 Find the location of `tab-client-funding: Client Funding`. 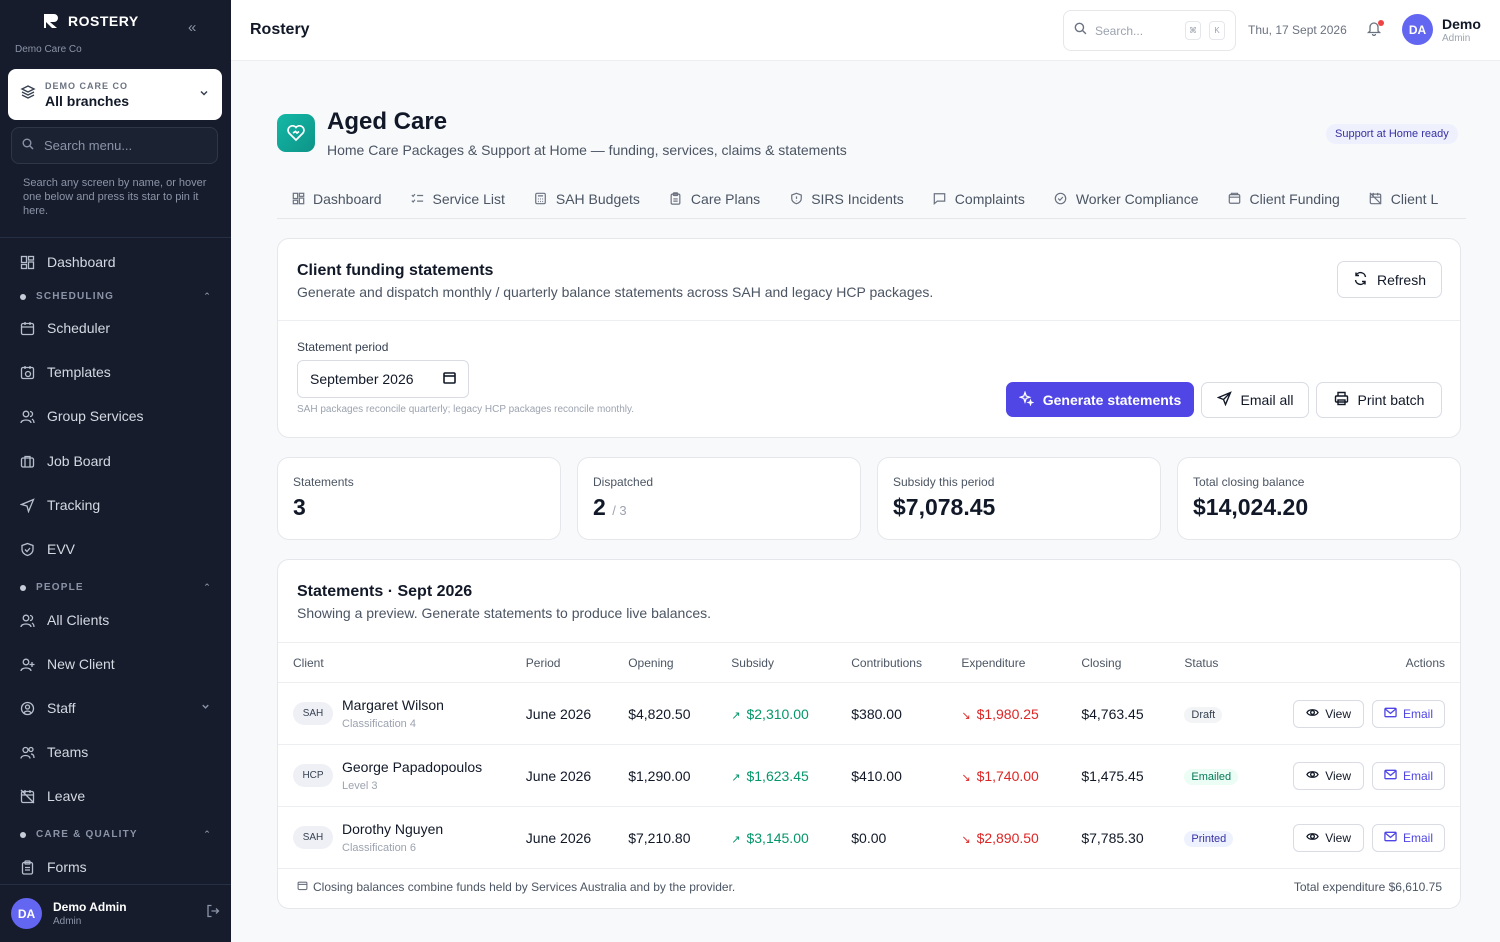

tab-client-funding: Client Funding is located at coordinates (1284, 198).